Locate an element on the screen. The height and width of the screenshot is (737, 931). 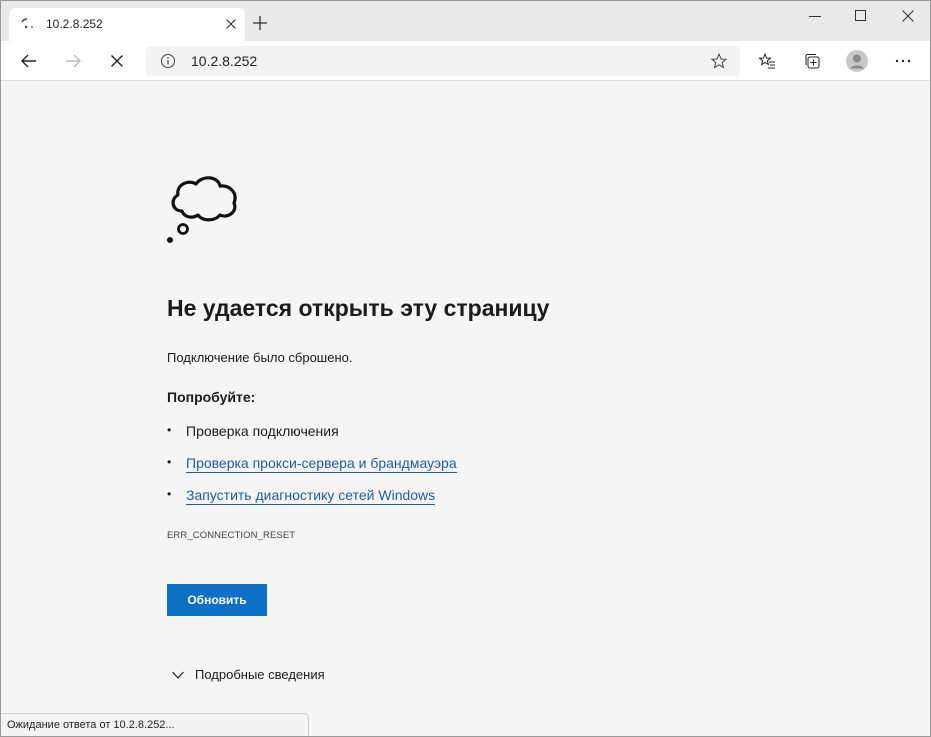
window-close-icon is located at coordinates (908, 16).